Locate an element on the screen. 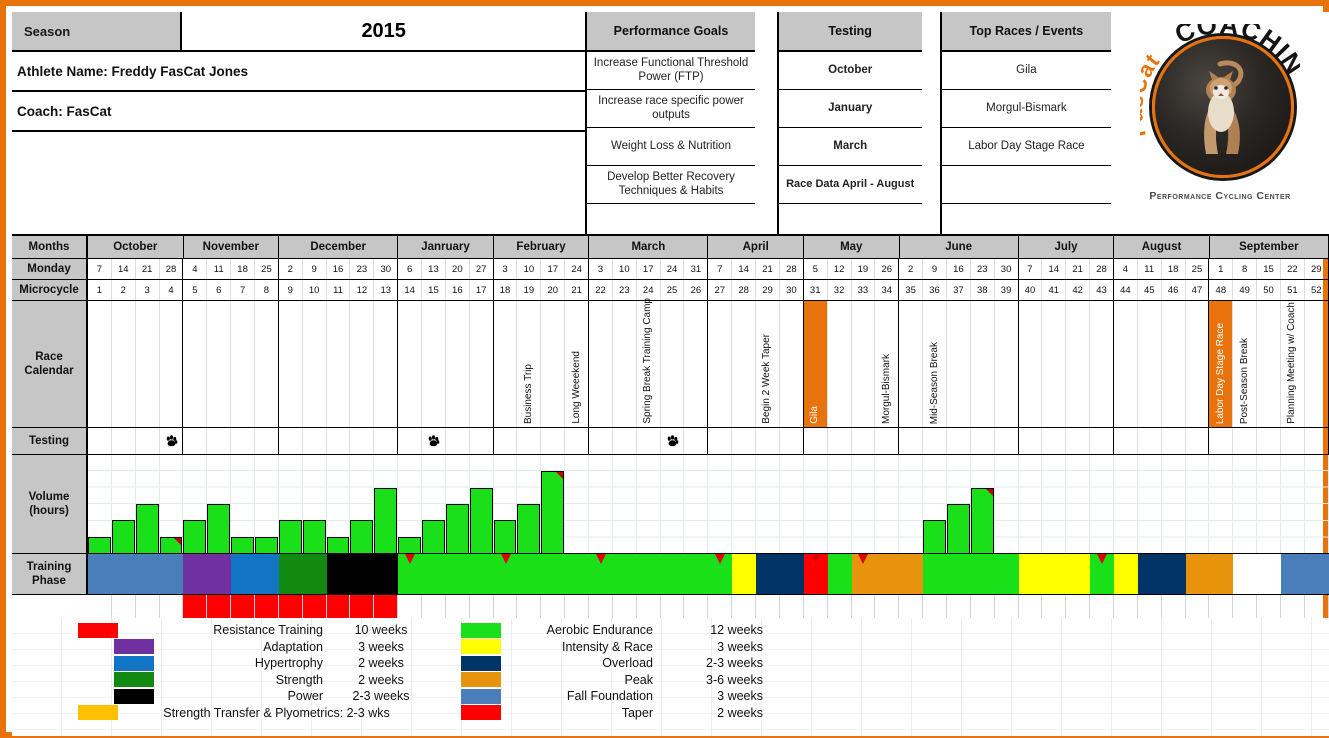 Image resolution: width=1329 pixels, height=738 pixels. race-calendar-event: Spring Break Training Camp is located at coordinates (649, 362).